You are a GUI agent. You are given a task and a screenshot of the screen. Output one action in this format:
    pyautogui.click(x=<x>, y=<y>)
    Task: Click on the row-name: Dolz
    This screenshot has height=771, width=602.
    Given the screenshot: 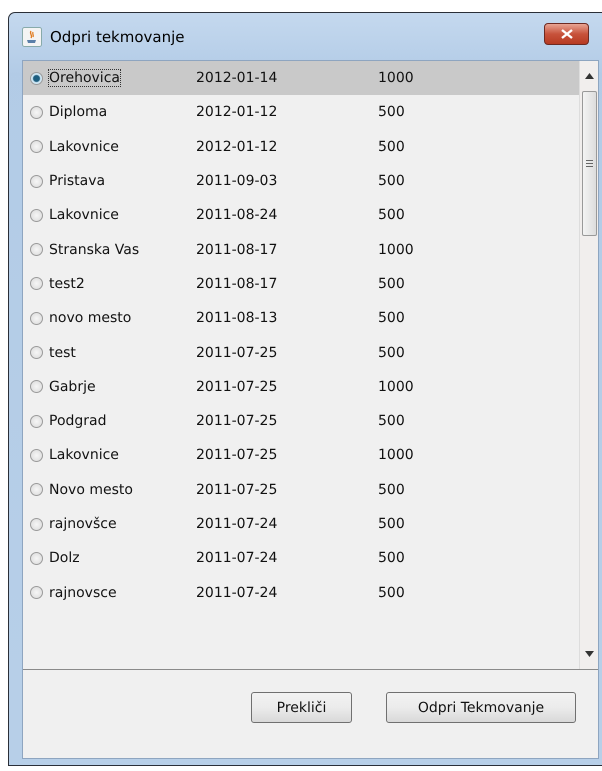 What is the action you would take?
    pyautogui.click(x=64, y=558)
    